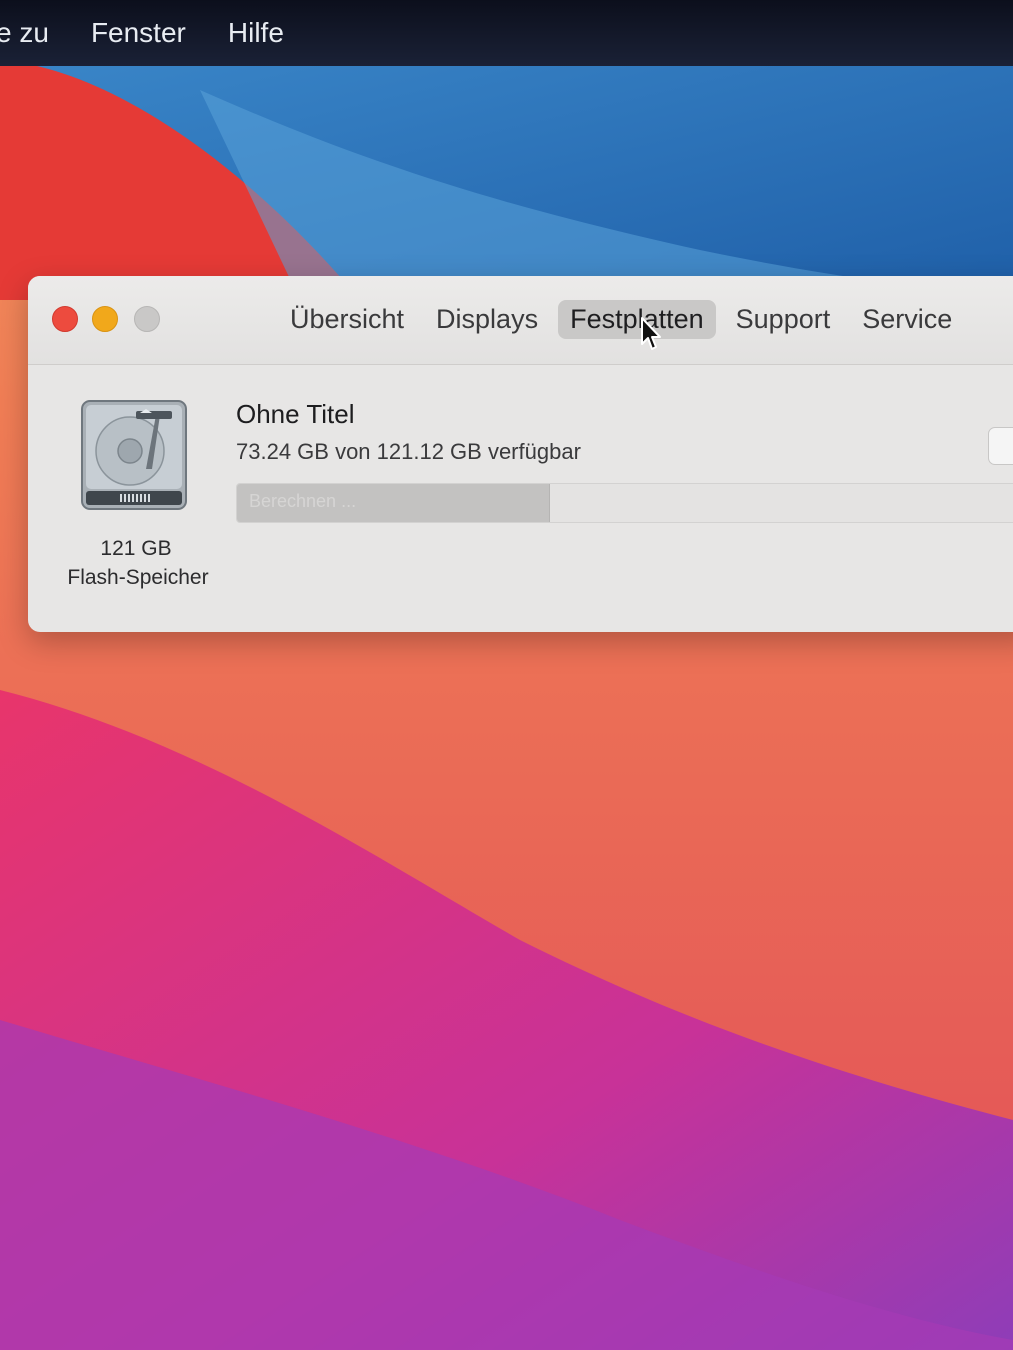 Image resolution: width=1013 pixels, height=1350 pixels. What do you see at coordinates (134, 455) in the screenshot?
I see `hard-drive-icon` at bounding box center [134, 455].